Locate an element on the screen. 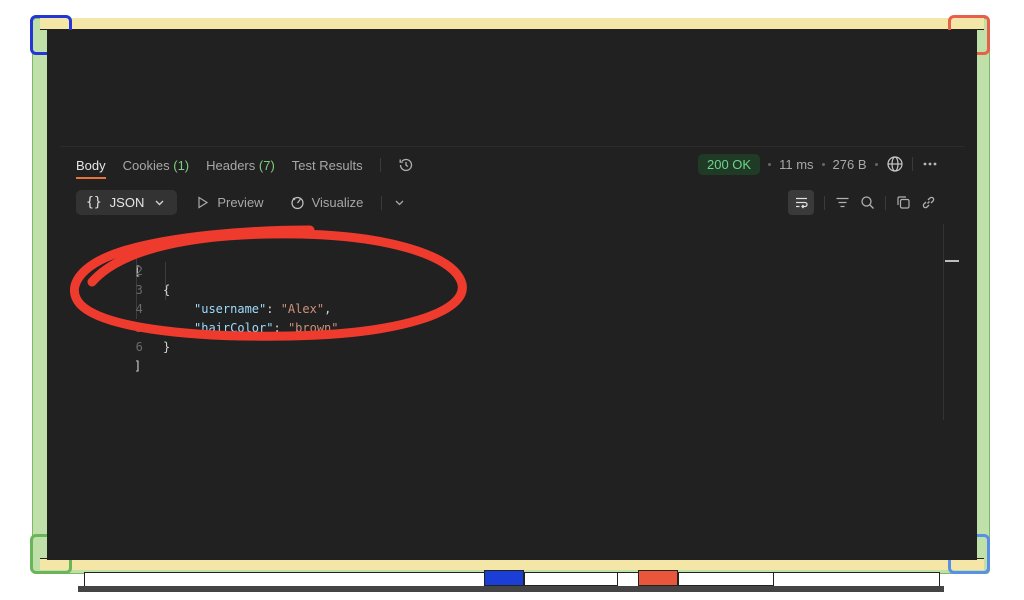 This screenshot has width=1024, height=600. visualize-icon is located at coordinates (297, 203).